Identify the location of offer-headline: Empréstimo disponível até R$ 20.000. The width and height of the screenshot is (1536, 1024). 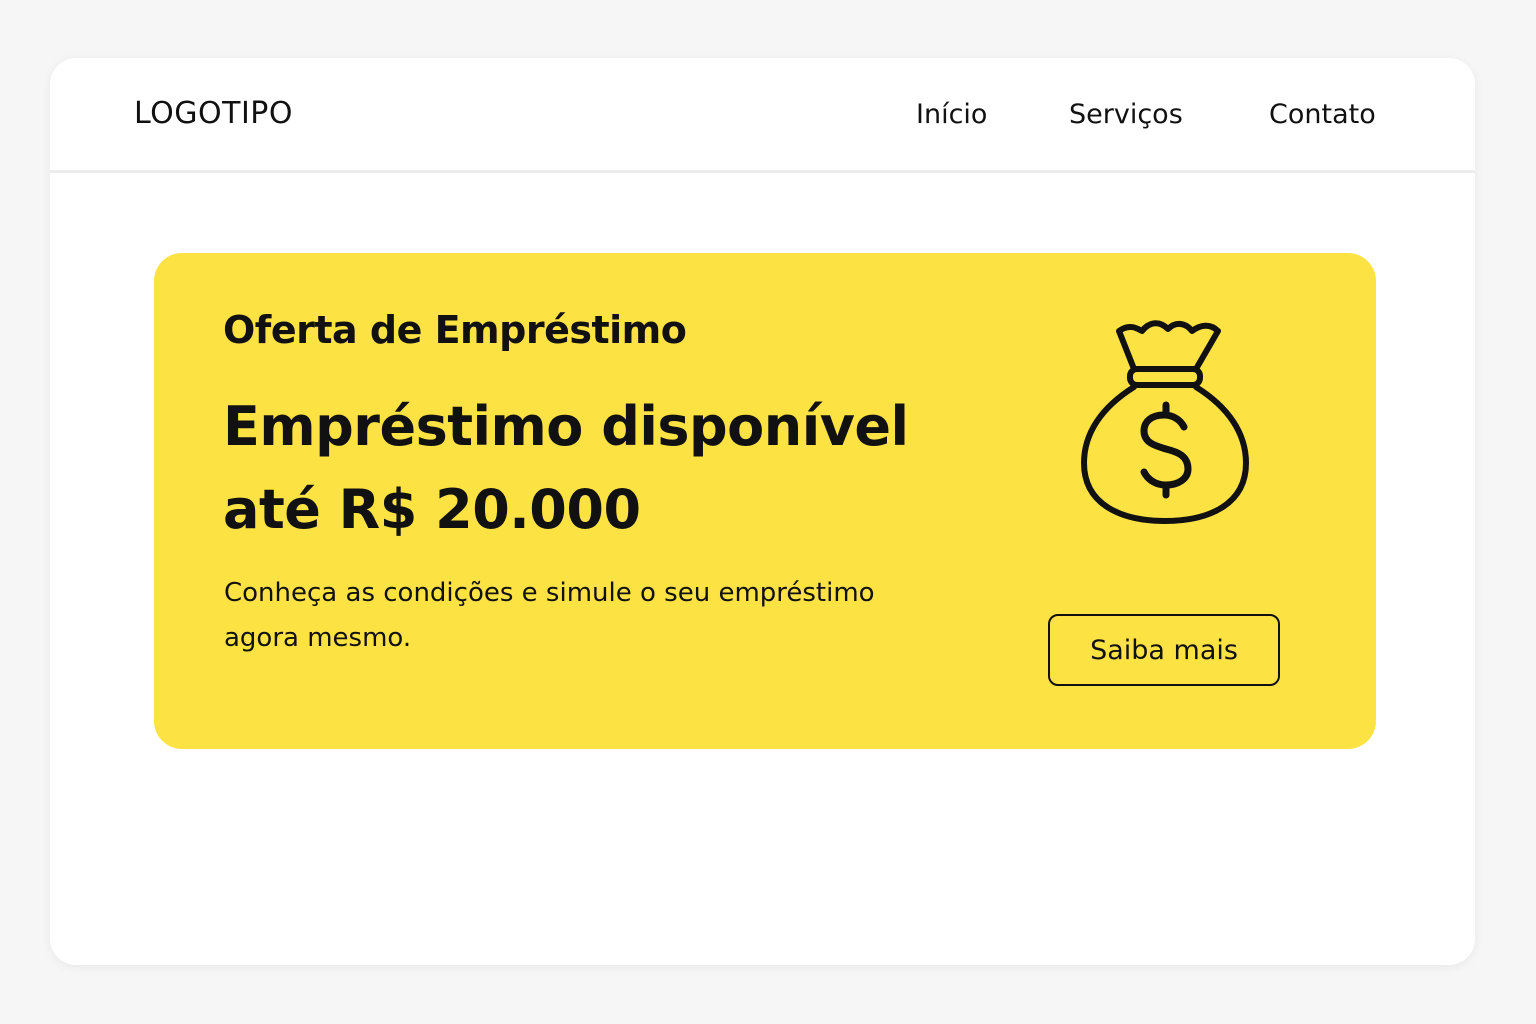
(603, 468).